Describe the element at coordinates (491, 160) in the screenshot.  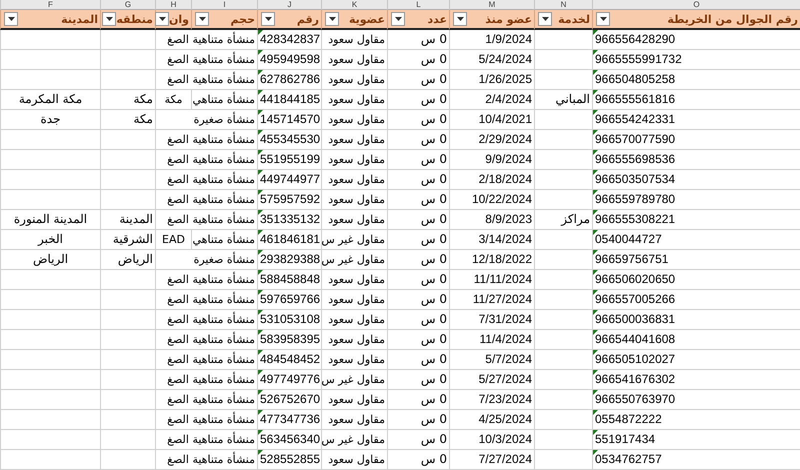
I see `table-cell: 9/9/2024` at that location.